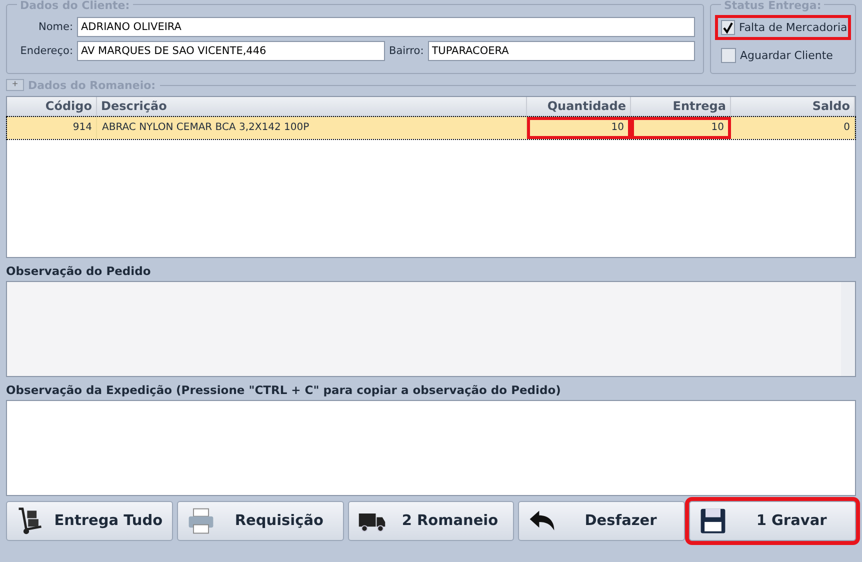 Image resolution: width=862 pixels, height=562 pixels. I want to click on action-button: Desfazer, so click(602, 521).